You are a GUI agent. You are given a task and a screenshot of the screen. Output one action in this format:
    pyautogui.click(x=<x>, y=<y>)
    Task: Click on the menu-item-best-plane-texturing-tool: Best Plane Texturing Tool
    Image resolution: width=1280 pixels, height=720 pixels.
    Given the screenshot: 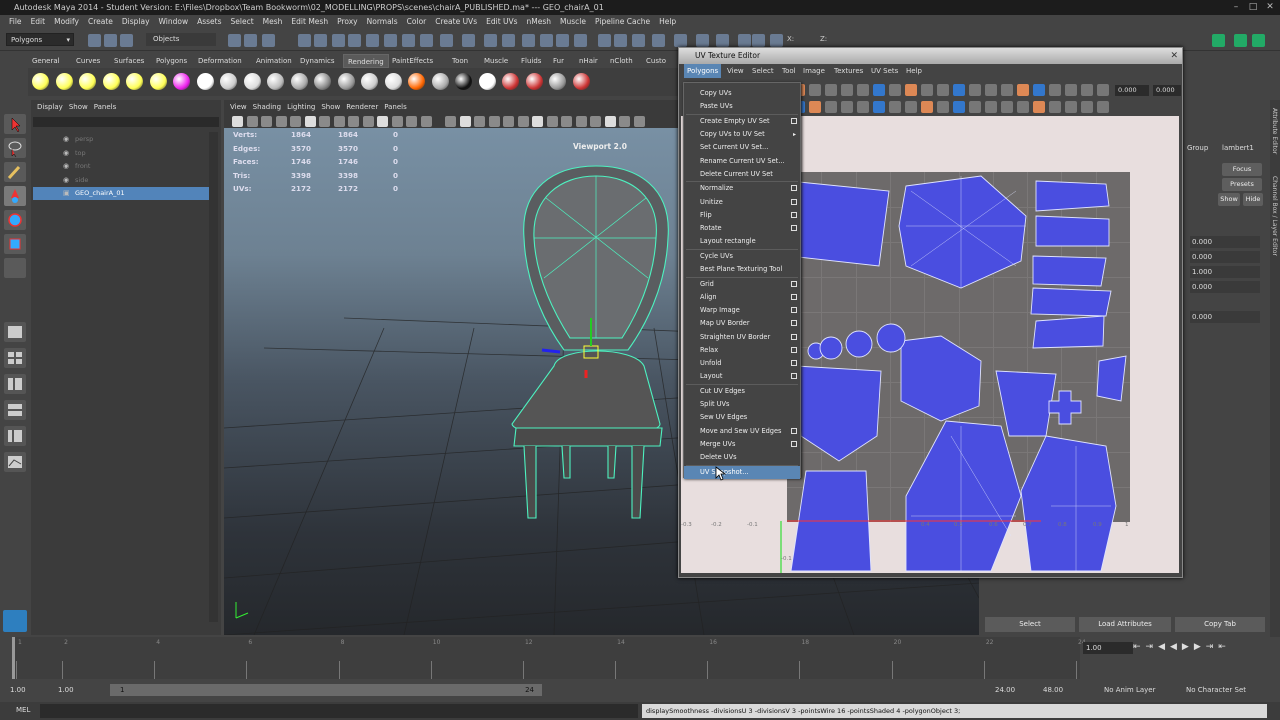 What is the action you would take?
    pyautogui.click(x=742, y=269)
    